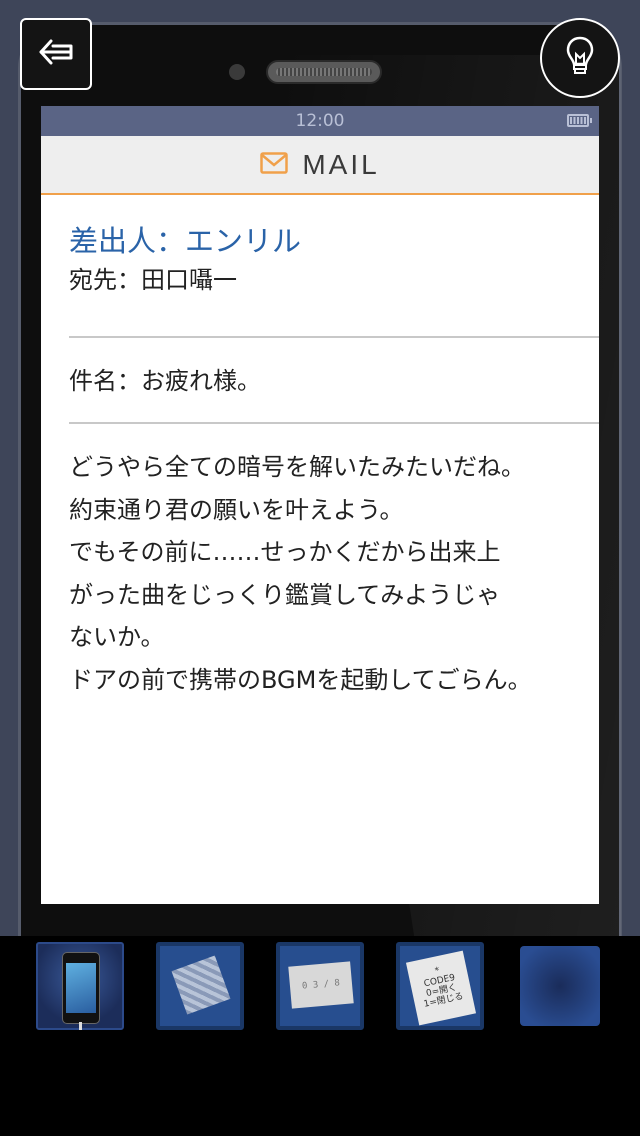 This screenshot has height=1136, width=640. I want to click on note-item-icon: 0 3 / 8, so click(321, 985).